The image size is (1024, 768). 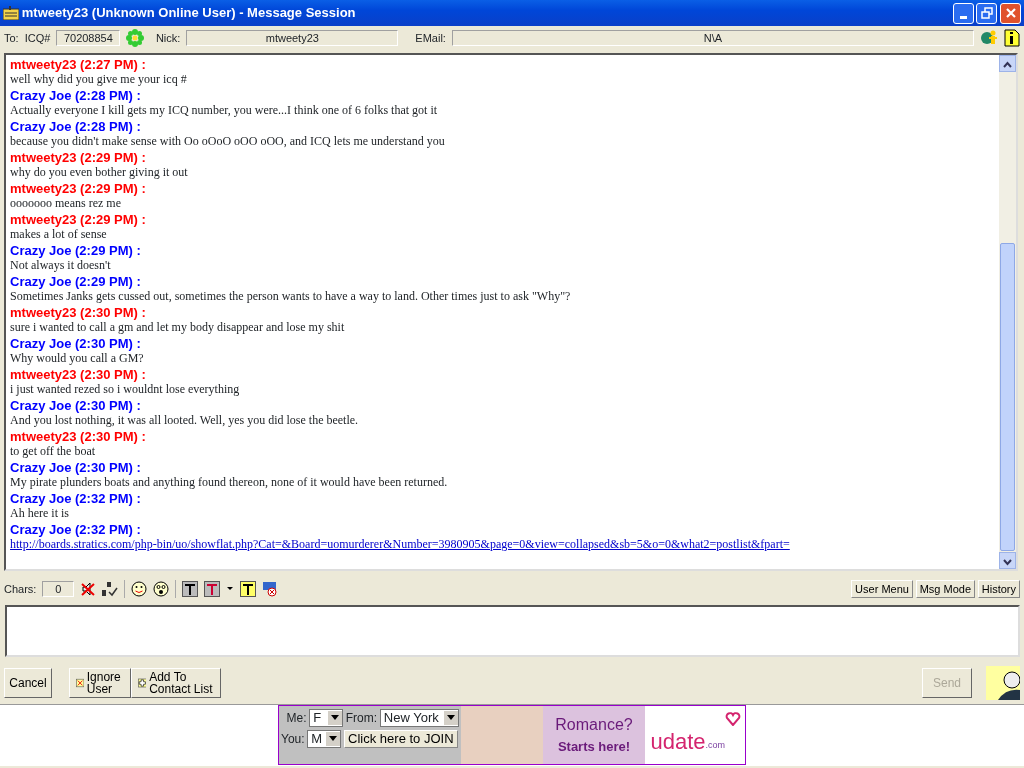 I want to click on restore-button, so click(x=987, y=13).